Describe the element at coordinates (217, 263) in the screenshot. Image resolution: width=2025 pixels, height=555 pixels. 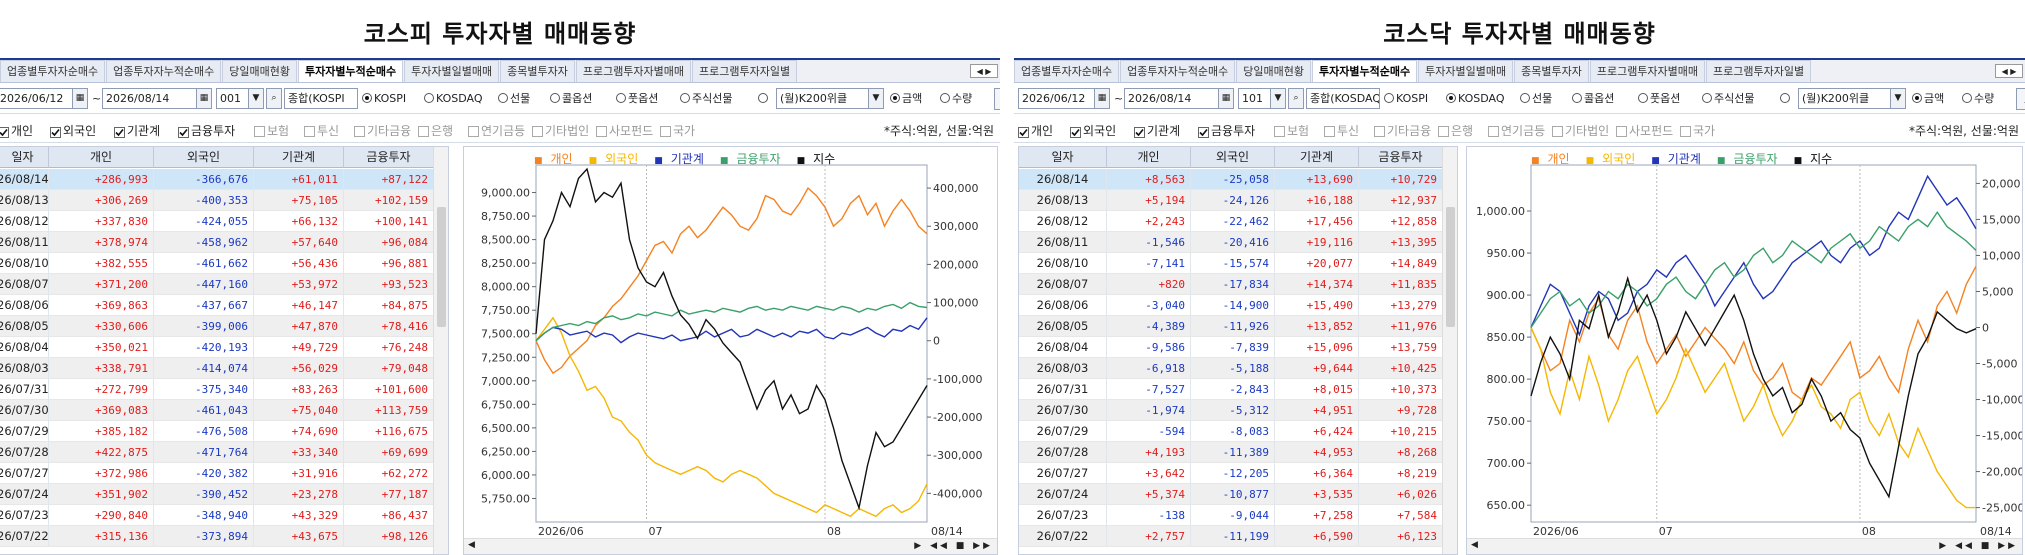
I see `table-row: 26/08/10 +382,555 -461,662 +56,436 +96,881` at that location.